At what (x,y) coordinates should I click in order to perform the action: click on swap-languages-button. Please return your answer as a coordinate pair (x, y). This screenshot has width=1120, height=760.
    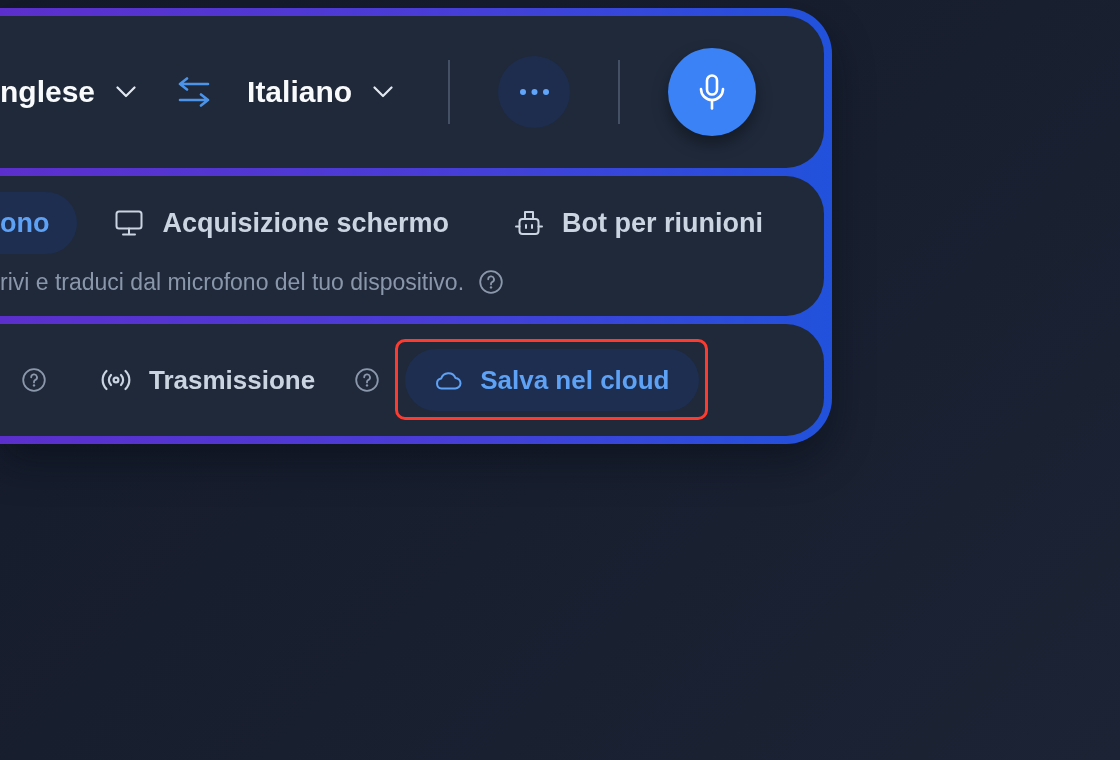
    Looking at the image, I should click on (194, 92).